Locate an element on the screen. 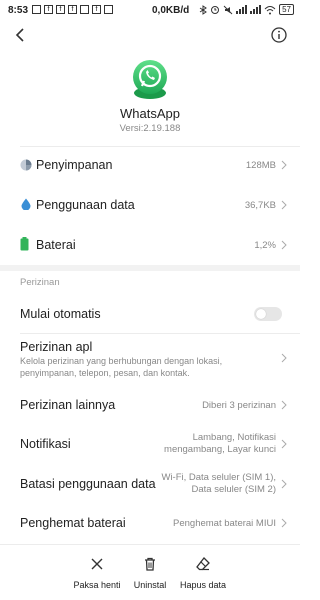 This screenshot has width=320, height=600. eraser-icon is located at coordinates (203, 564).